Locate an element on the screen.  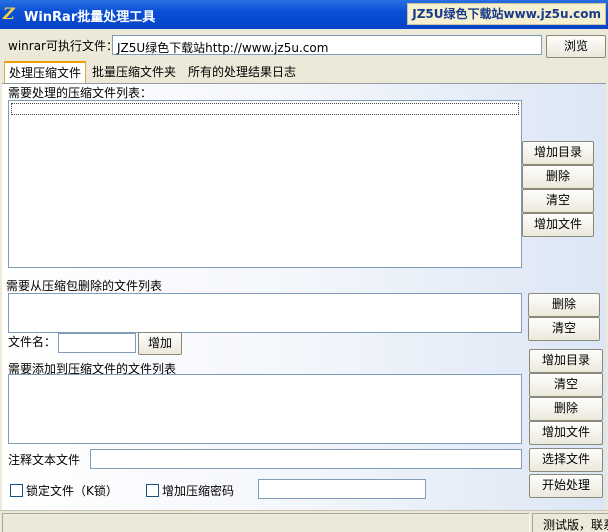
comment-file-input is located at coordinates (306, 459).